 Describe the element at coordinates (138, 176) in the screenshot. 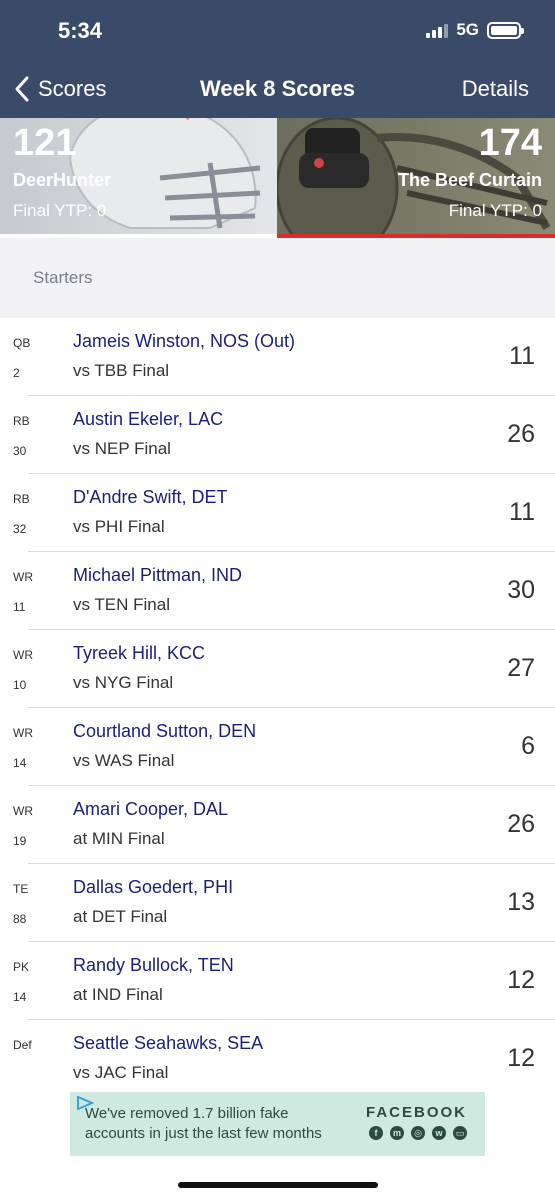

I see `team-card-home: 121 DeerHunter Final YTP: 0` at that location.